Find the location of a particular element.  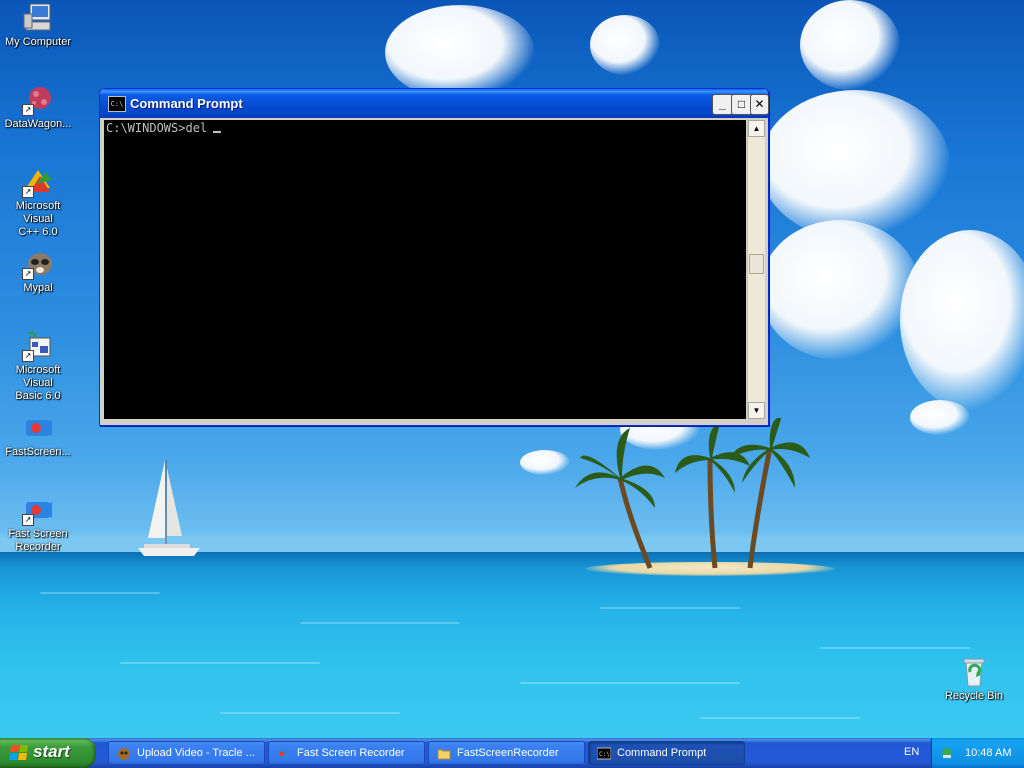

minimize-button: _ is located at coordinates (722, 104).